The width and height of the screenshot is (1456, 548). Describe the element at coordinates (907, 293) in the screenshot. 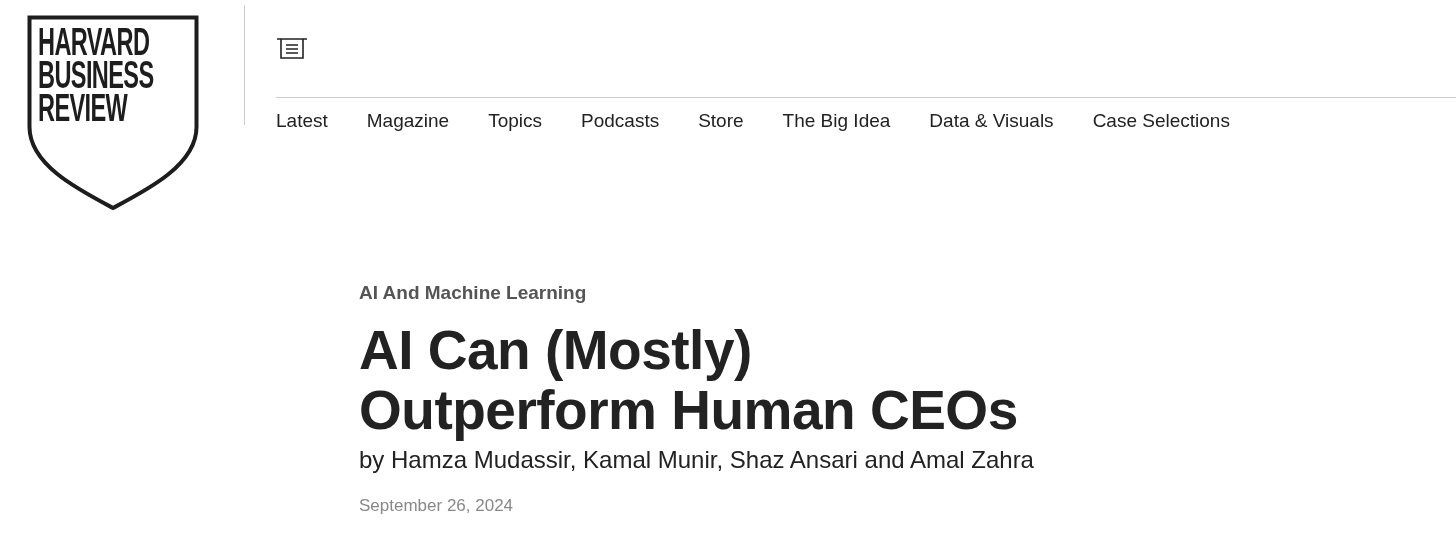

I see `topic-label: AI And Machine Learning` at that location.